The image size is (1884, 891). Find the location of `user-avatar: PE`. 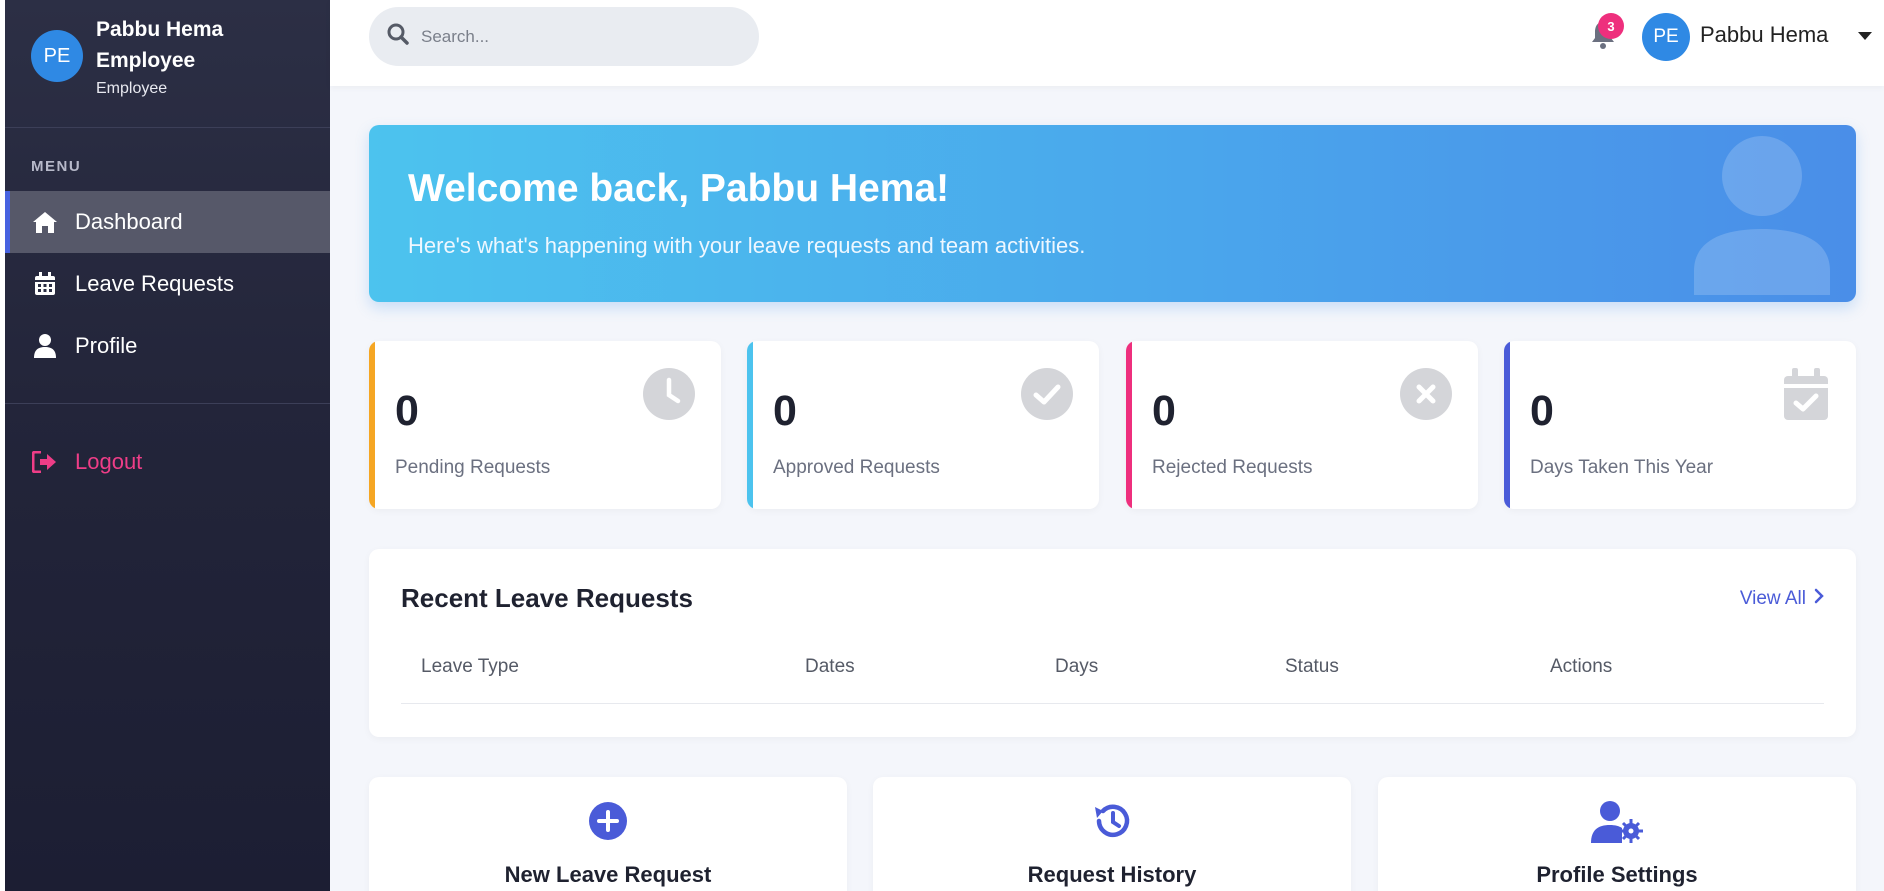

user-avatar: PE is located at coordinates (1666, 37).